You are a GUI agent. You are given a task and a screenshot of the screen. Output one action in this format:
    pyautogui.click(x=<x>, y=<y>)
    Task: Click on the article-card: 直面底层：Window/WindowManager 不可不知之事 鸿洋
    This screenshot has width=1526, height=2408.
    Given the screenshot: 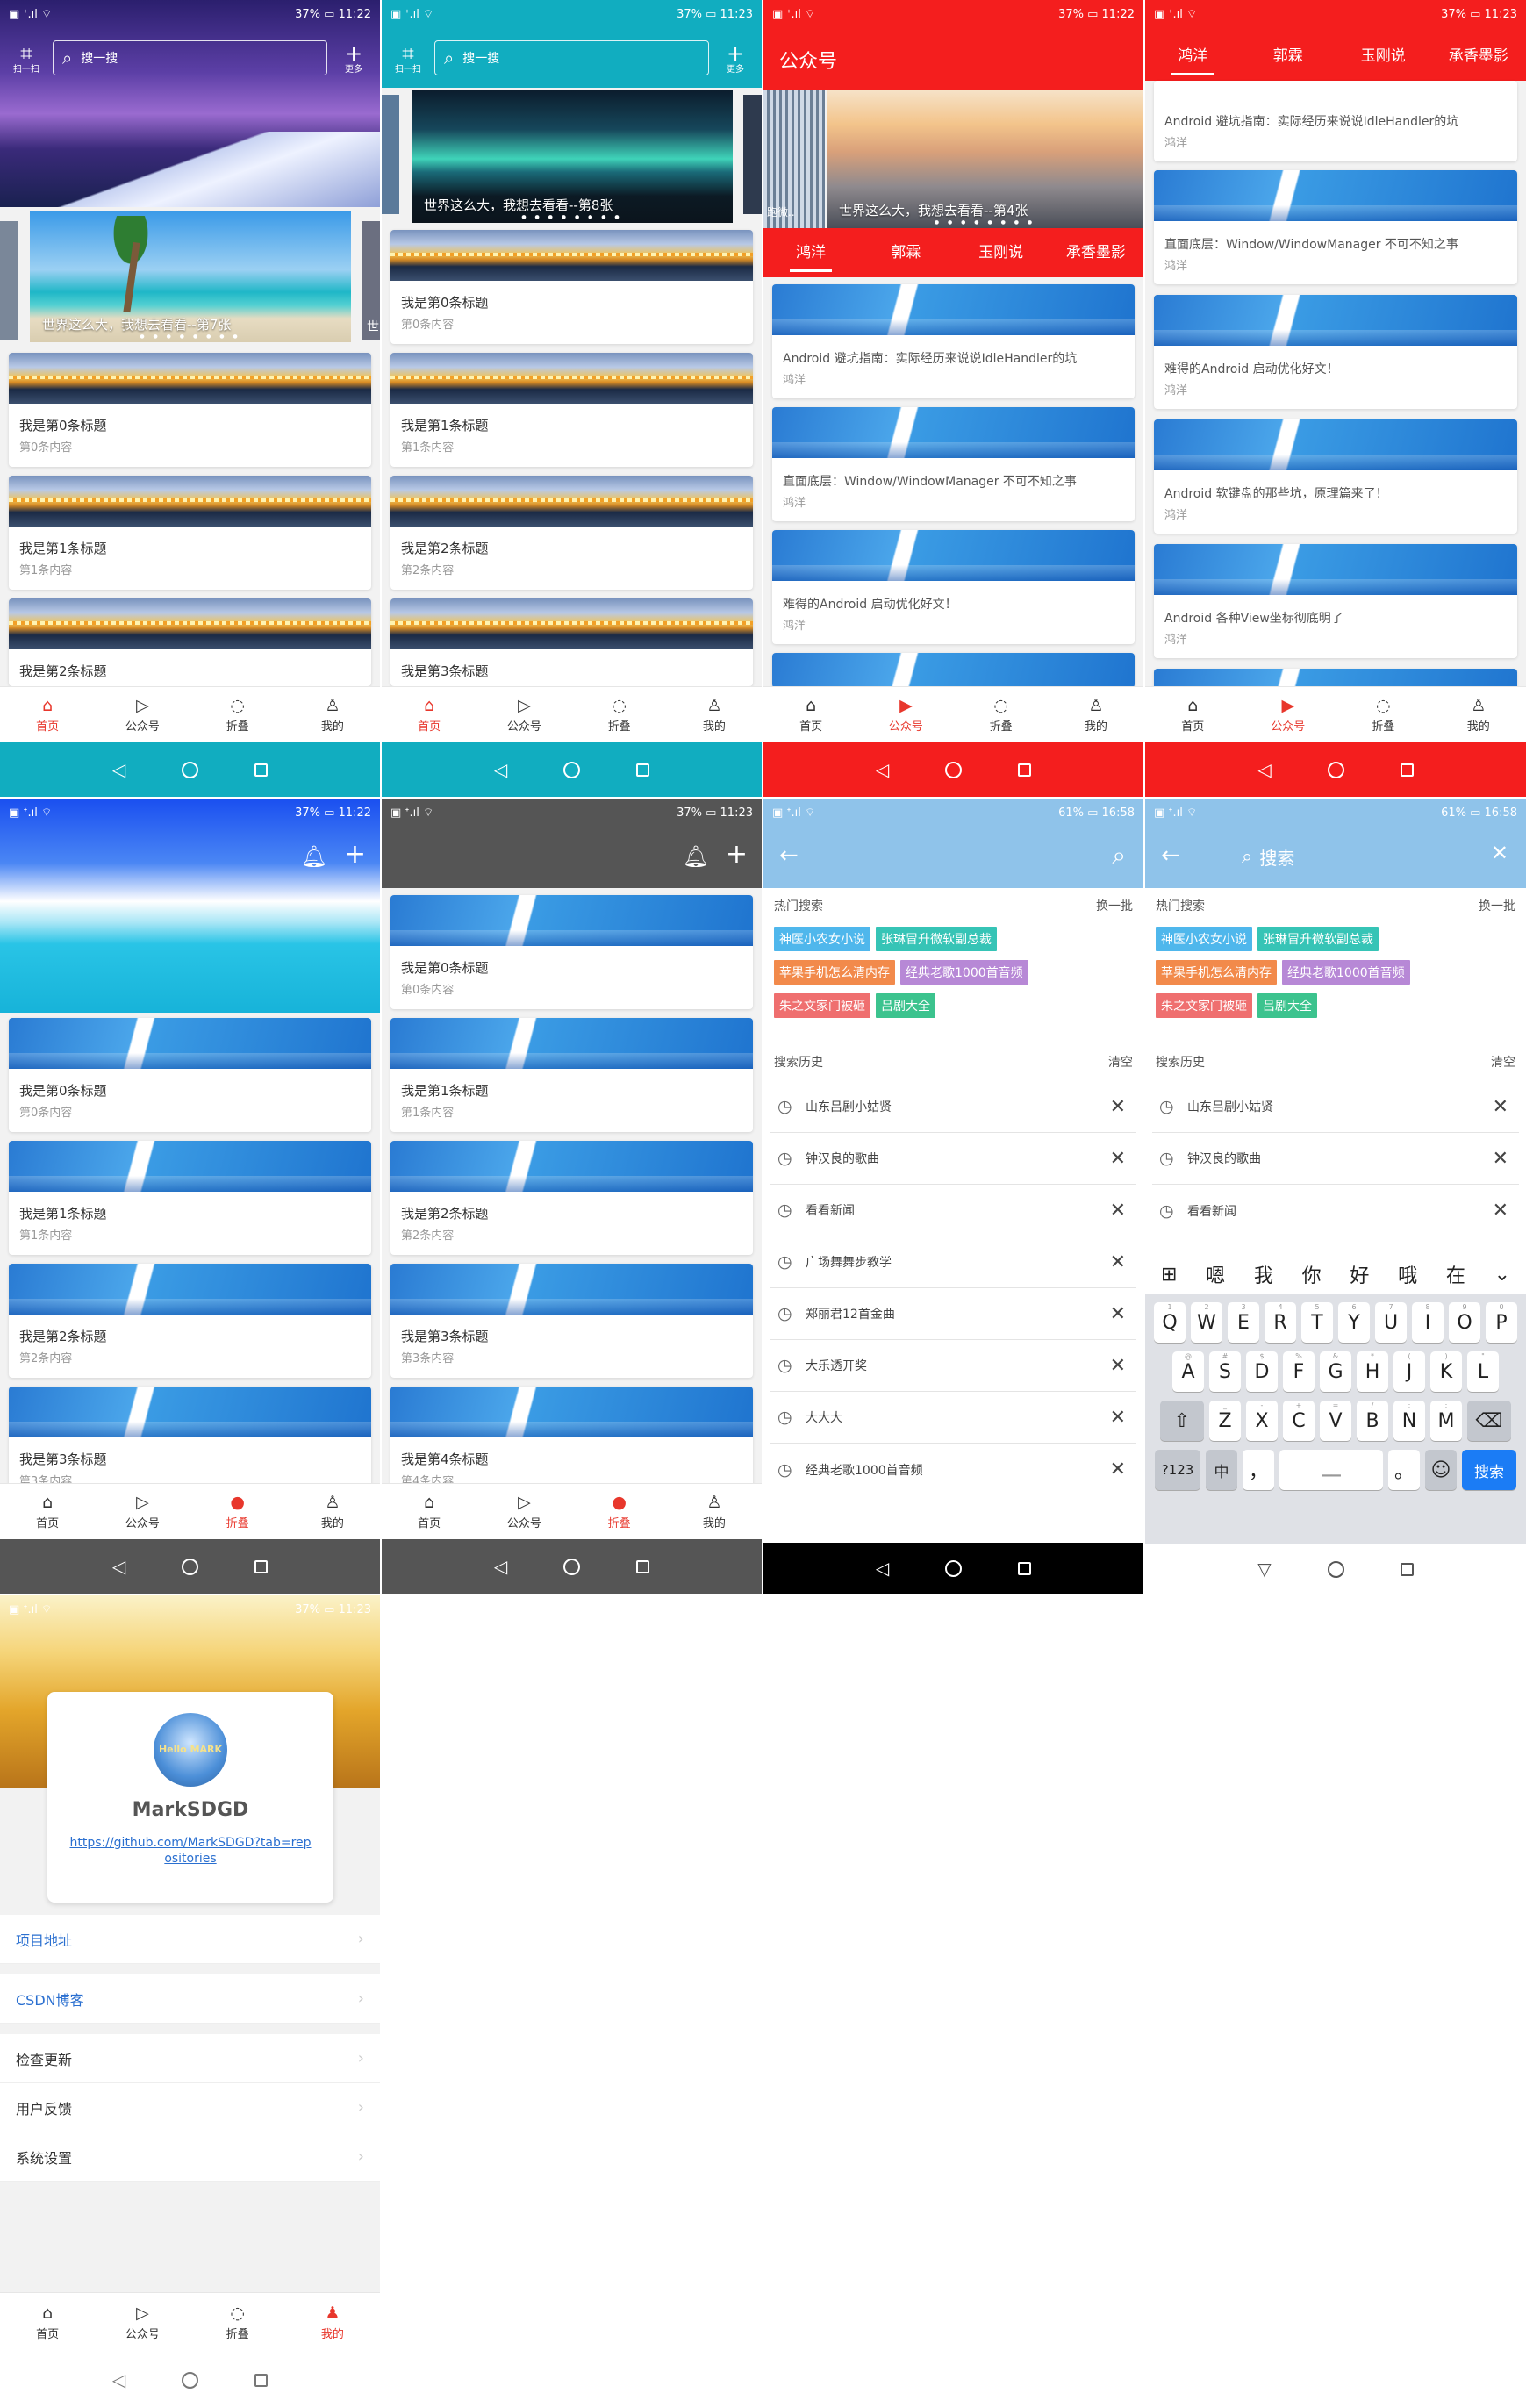 What is the action you would take?
    pyautogui.click(x=954, y=464)
    